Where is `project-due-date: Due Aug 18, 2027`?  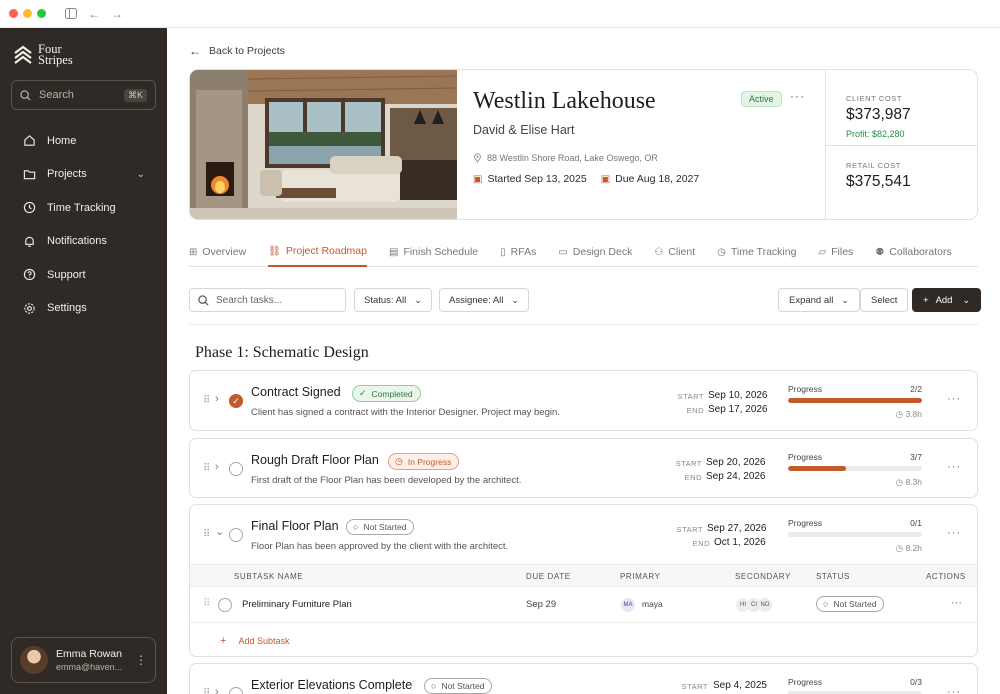 project-due-date: Due Aug 18, 2027 is located at coordinates (657, 179).